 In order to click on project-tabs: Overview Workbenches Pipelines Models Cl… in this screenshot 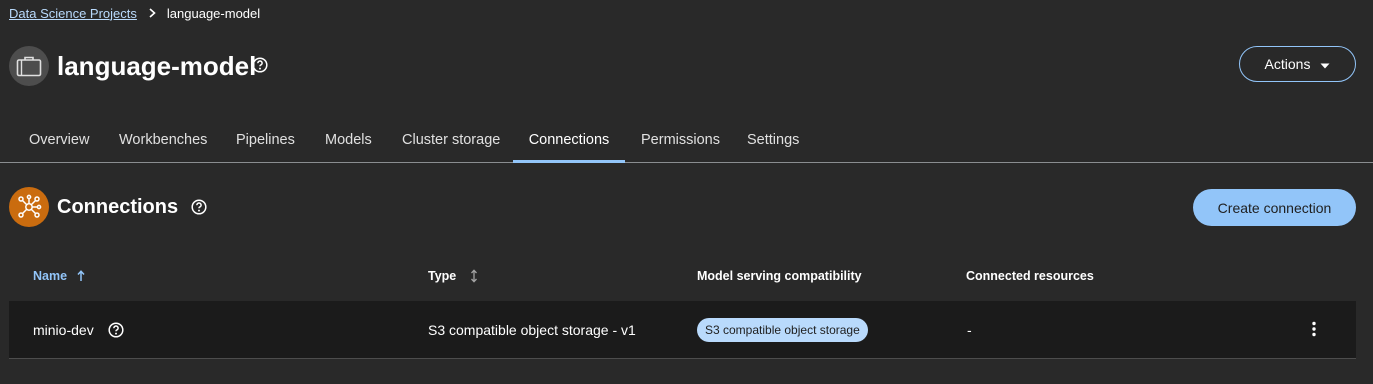, I will do `click(686, 140)`.